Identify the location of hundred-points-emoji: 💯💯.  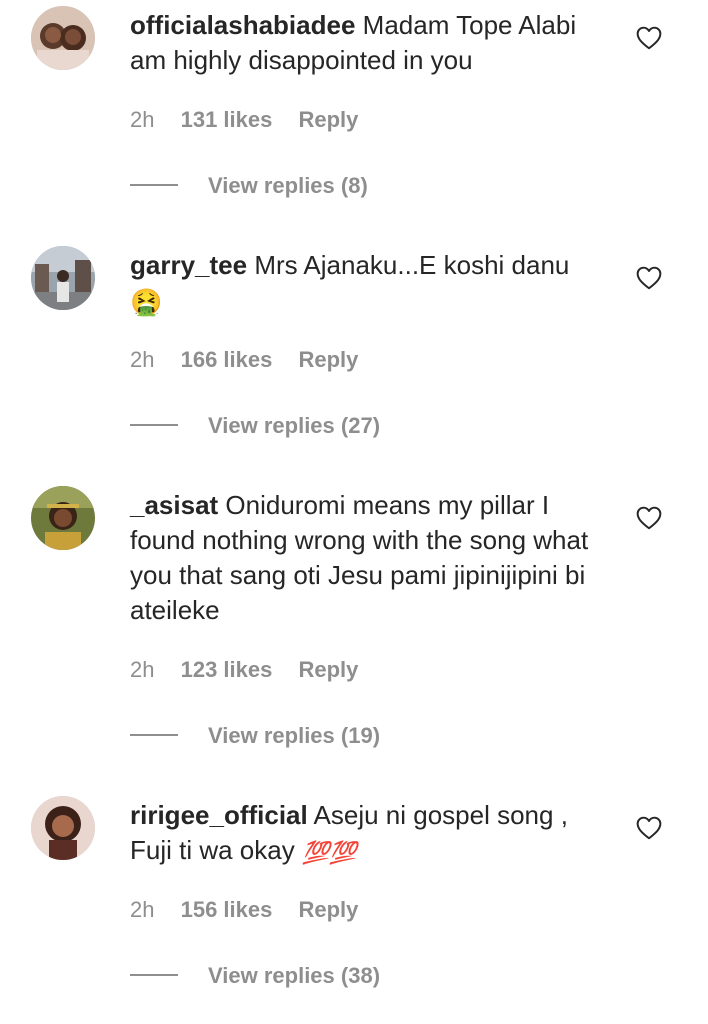
(329, 852).